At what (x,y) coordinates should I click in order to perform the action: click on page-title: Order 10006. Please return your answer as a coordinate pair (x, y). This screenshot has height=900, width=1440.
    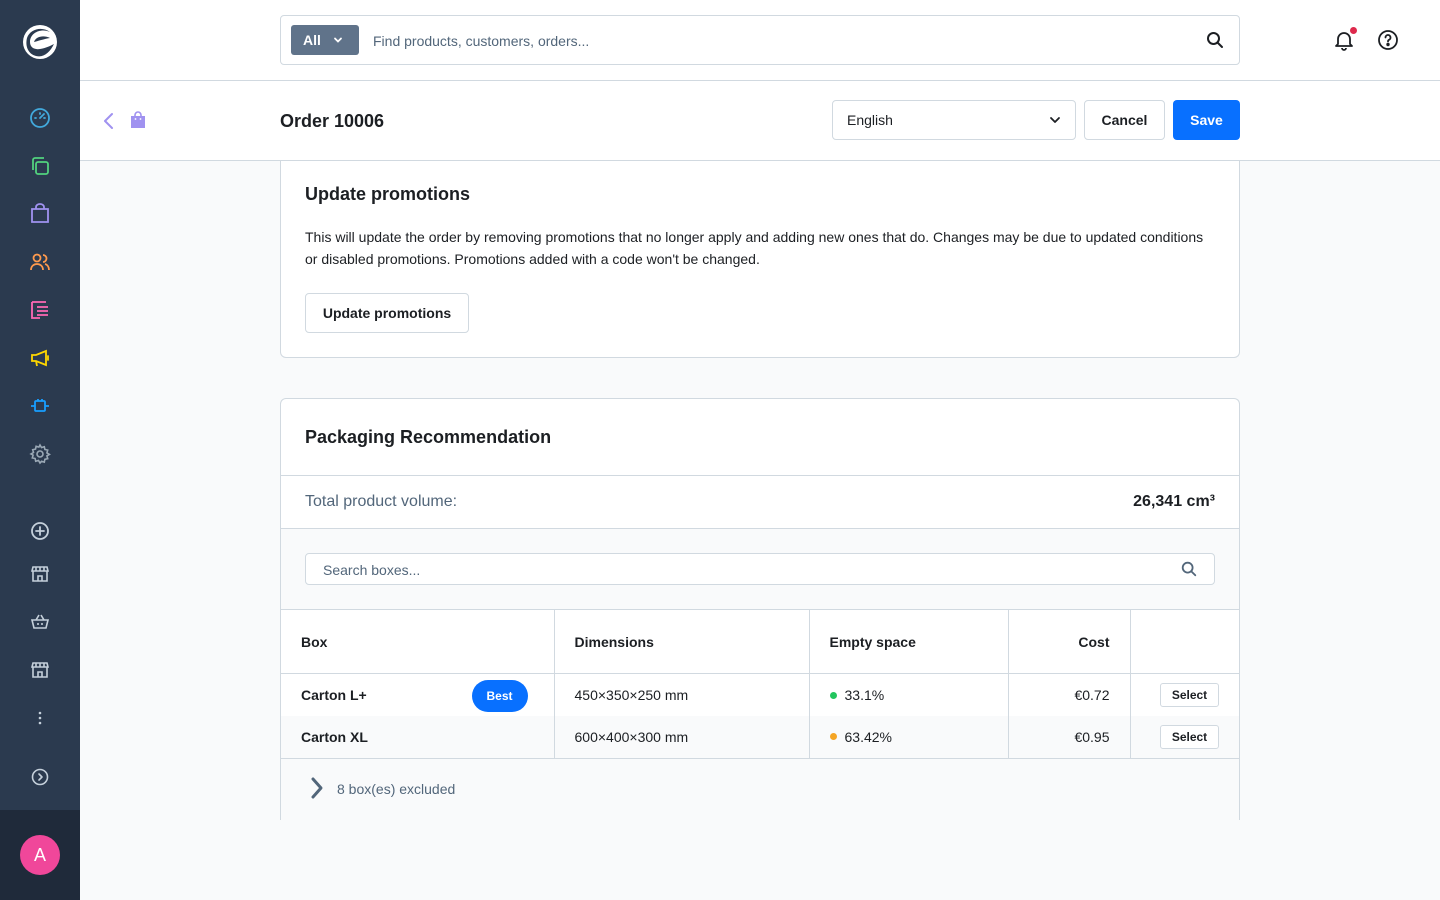
    Looking at the image, I should click on (332, 121).